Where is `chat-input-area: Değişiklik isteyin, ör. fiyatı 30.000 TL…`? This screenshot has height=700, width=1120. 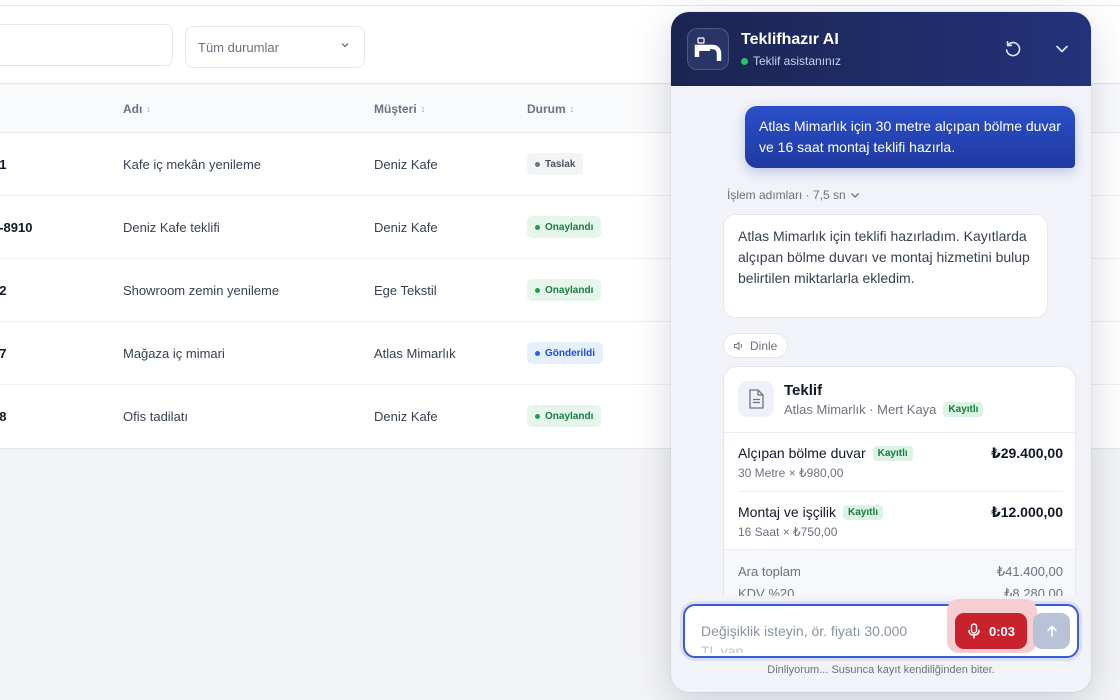 chat-input-area: Değişiklik isteyin, ör. fiyatı 30.000 TL… is located at coordinates (881, 644).